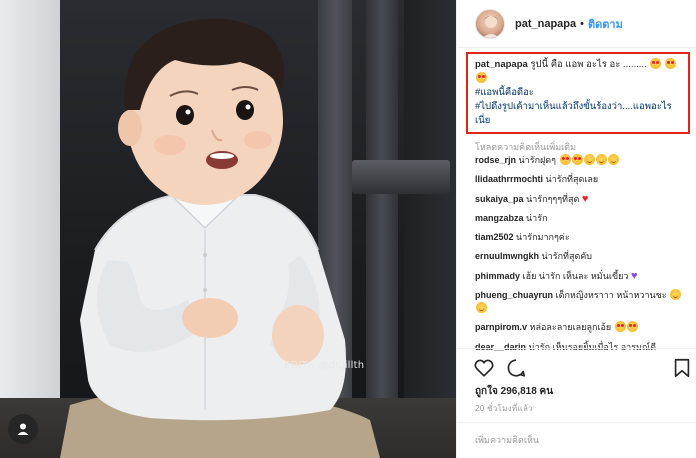 Image resolution: width=696 pixels, height=458 pixels. Describe the element at coordinates (584, 237) in the screenshot. I see `comment-row: tiam2502 น่ารักมากๆค่ะ` at that location.